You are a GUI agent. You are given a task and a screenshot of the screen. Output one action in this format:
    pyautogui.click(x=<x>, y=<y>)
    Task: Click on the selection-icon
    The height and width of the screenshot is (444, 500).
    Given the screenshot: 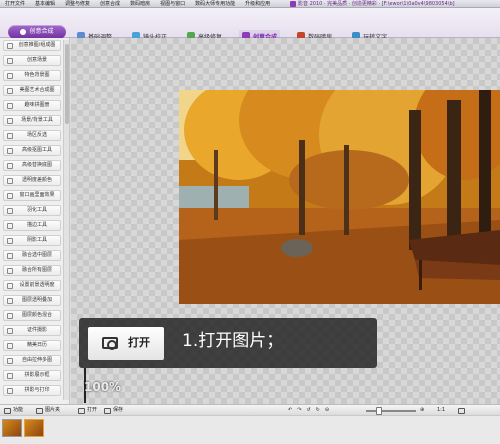 What is the action you would take?
    pyautogui.click(x=10, y=136)
    